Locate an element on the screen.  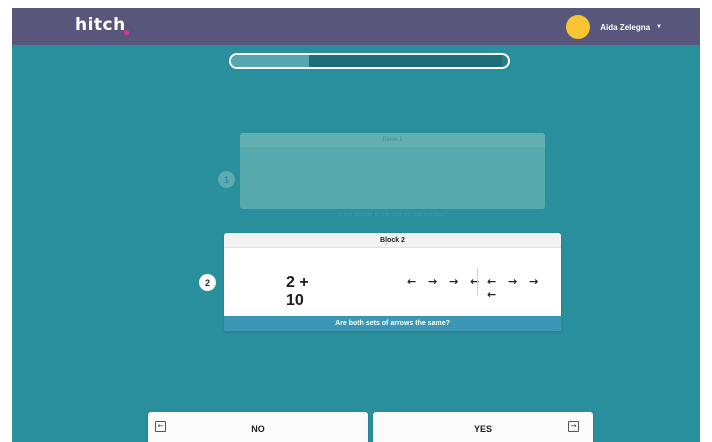
yes-button-label: YES is located at coordinates (482, 429).